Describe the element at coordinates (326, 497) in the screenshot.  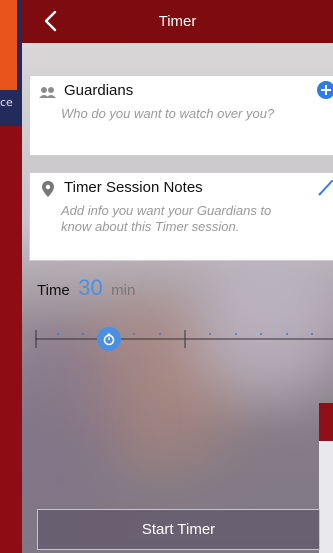
I see `background-panel` at that location.